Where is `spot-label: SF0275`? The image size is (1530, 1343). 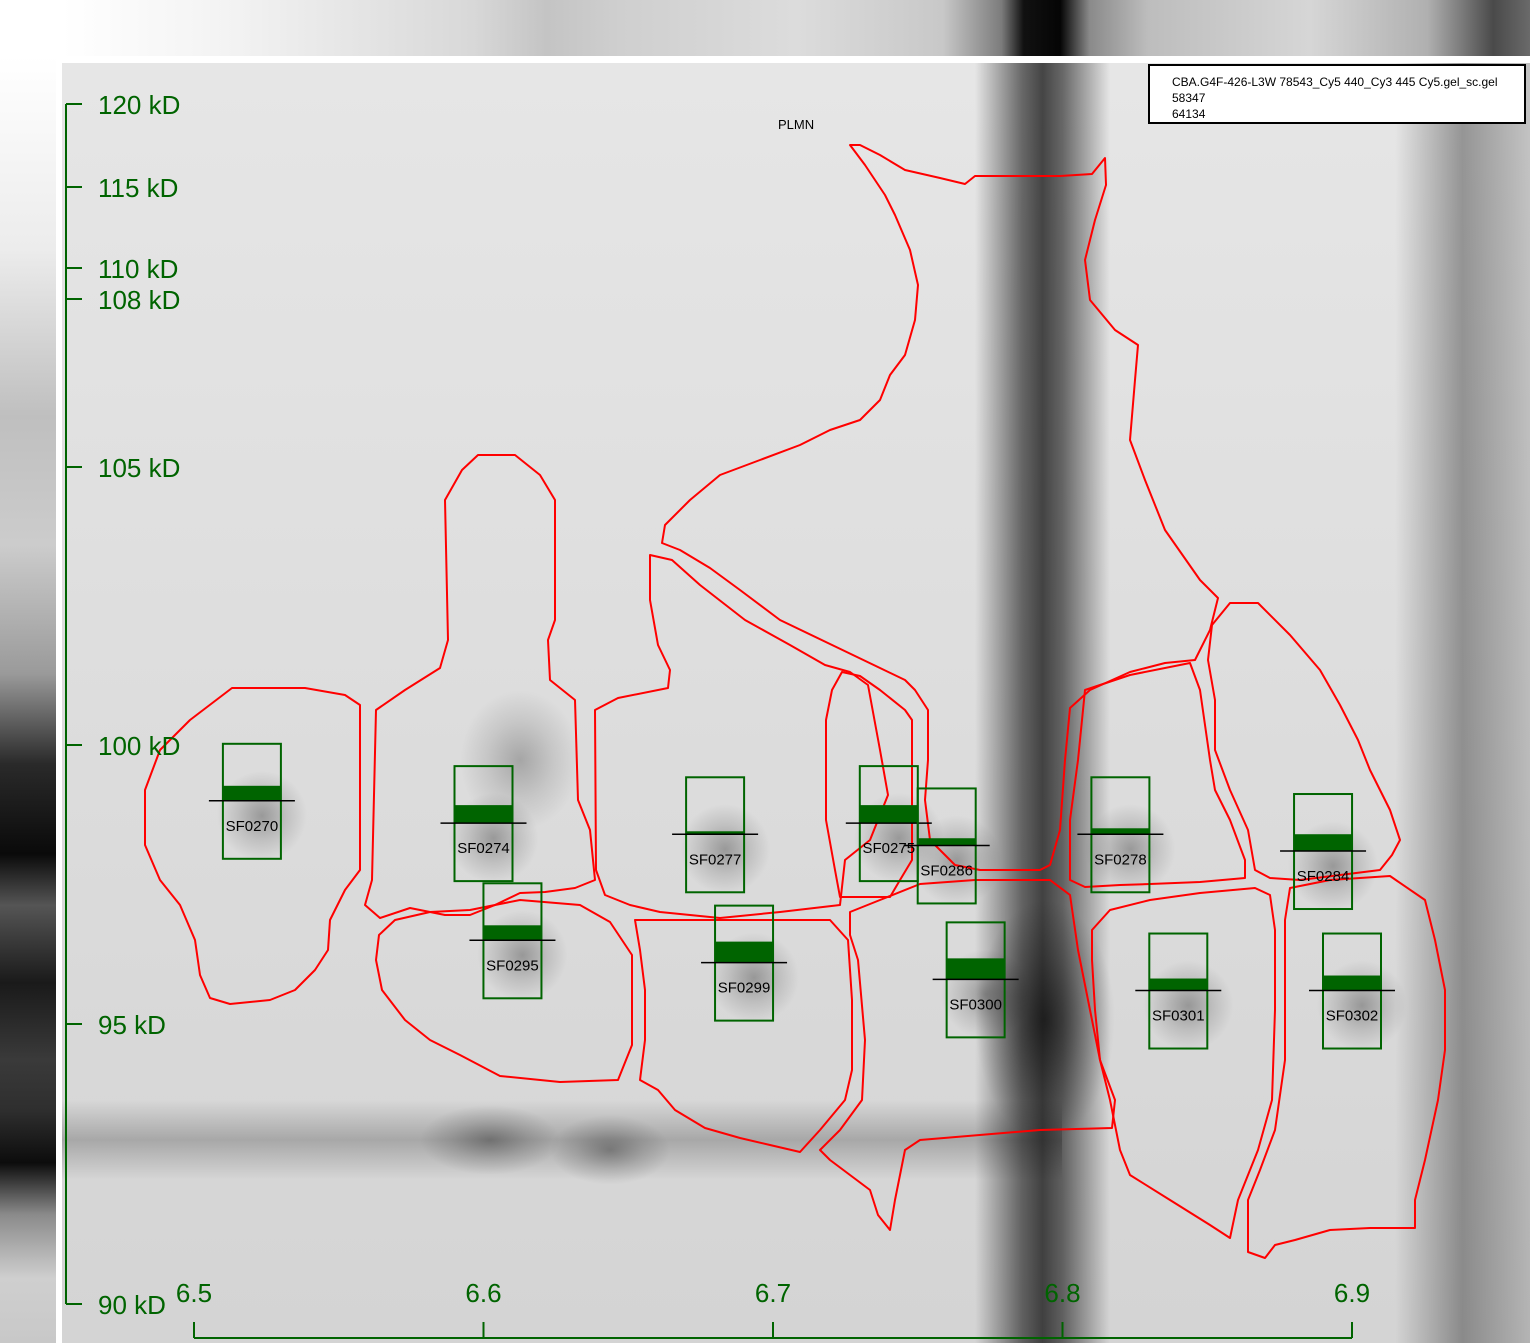
spot-label: SF0275 is located at coordinates (889, 848).